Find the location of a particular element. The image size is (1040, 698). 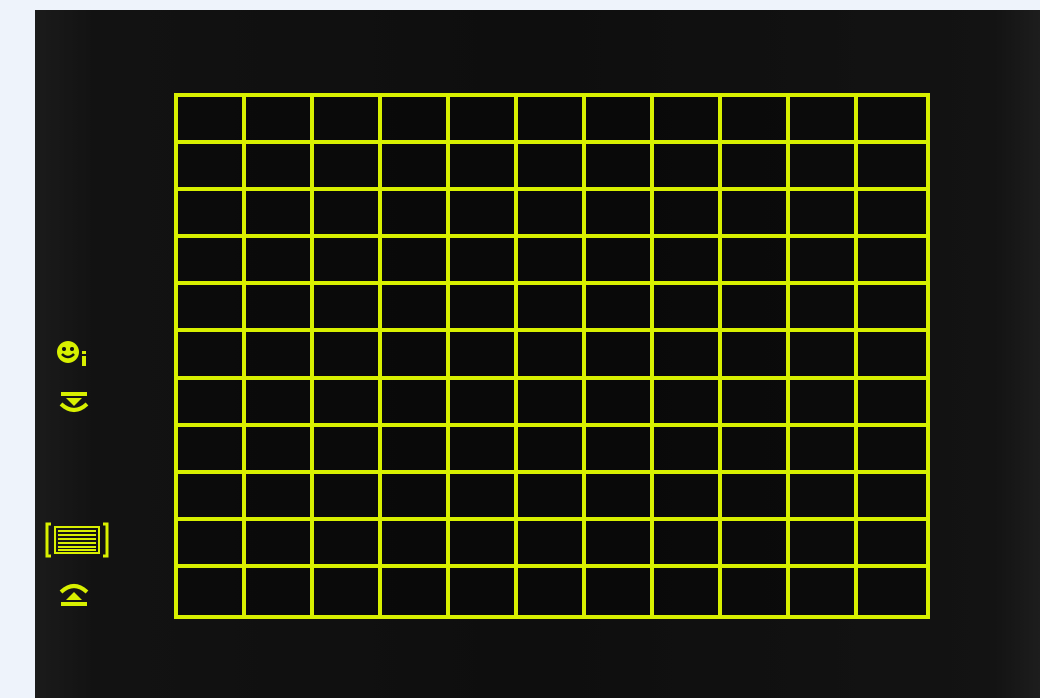

dial-down-icon is located at coordinates (75, 405).